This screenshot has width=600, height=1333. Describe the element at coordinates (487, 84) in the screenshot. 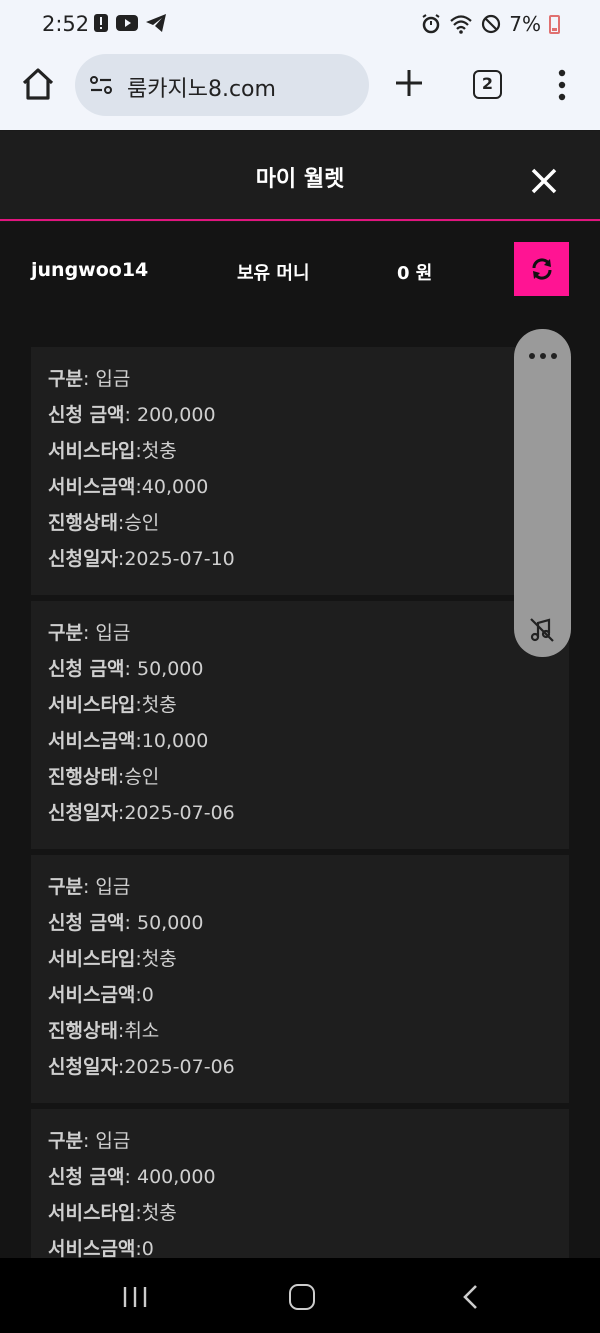

I see `tab-switcher-button: 2` at that location.